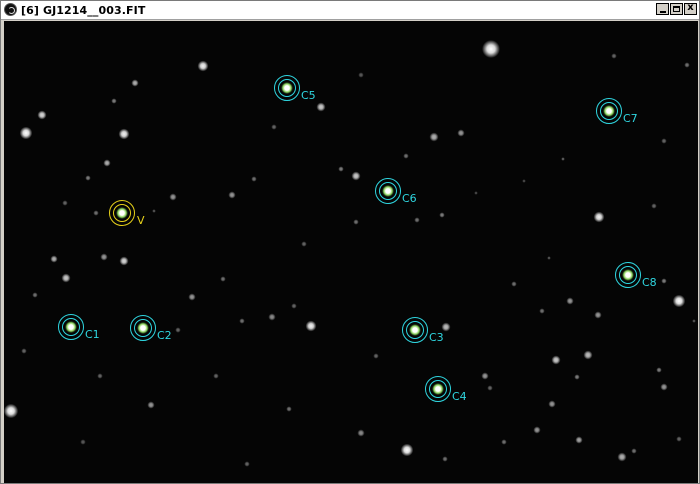 The height and width of the screenshot is (484, 700). I want to click on maximize-button, so click(676, 9).